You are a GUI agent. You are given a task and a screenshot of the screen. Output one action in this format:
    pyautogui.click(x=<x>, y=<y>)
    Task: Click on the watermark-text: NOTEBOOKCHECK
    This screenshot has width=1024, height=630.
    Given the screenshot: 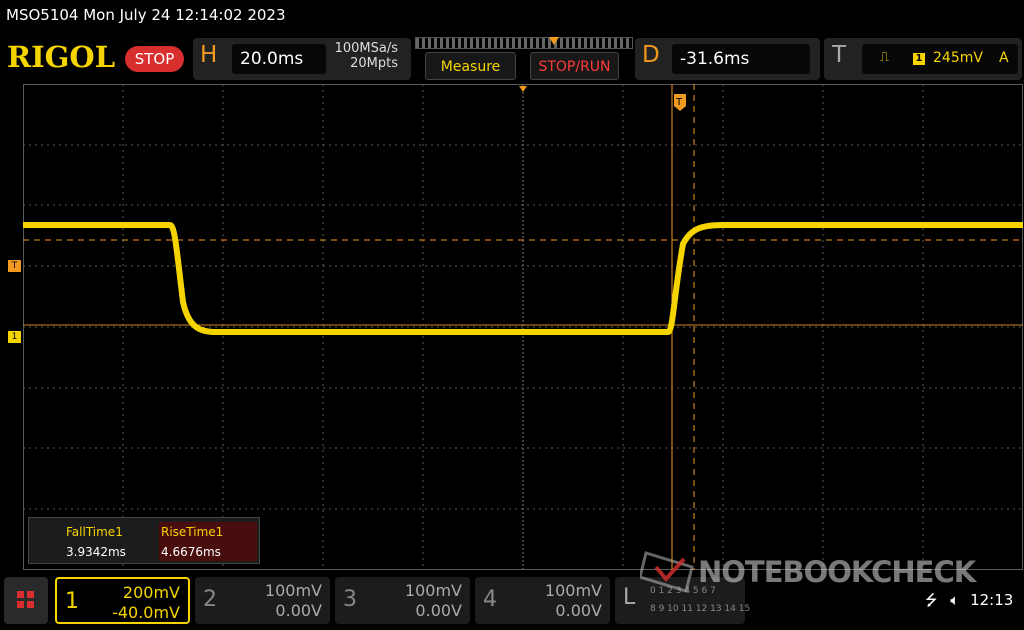 What is the action you would take?
    pyautogui.click(x=837, y=572)
    